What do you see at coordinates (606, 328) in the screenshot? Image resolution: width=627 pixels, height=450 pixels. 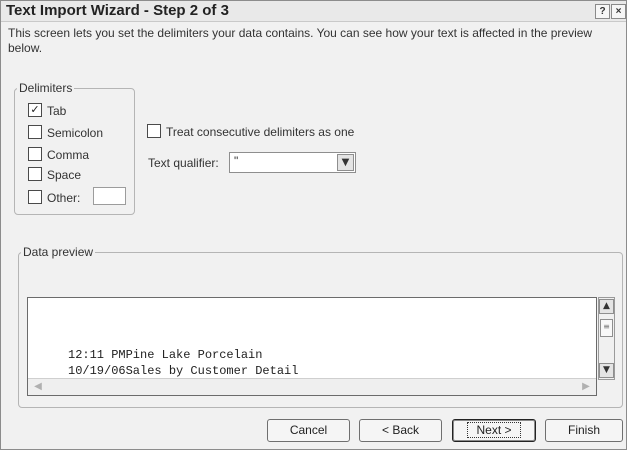 I see `scroll-thumb: ≡` at bounding box center [606, 328].